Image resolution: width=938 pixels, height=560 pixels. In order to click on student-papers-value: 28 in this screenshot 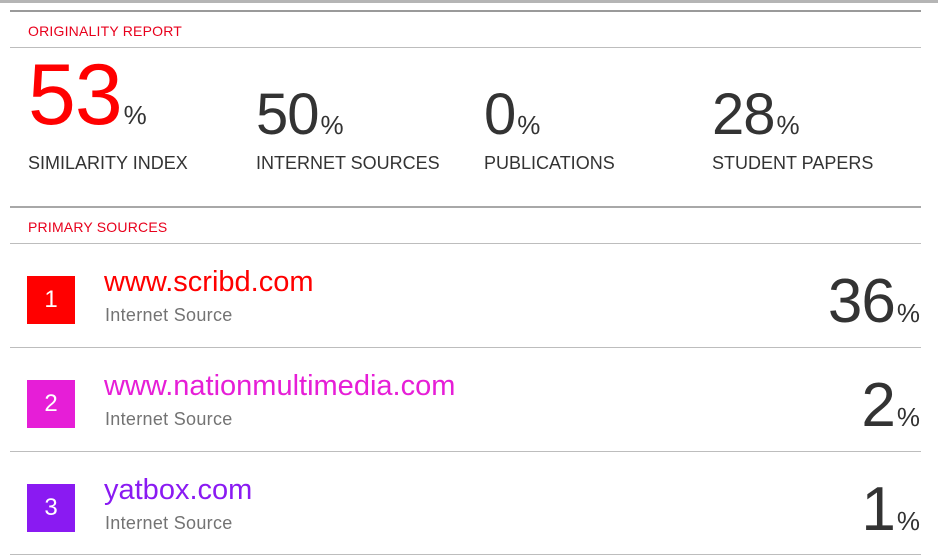, I will do `click(744, 114)`.